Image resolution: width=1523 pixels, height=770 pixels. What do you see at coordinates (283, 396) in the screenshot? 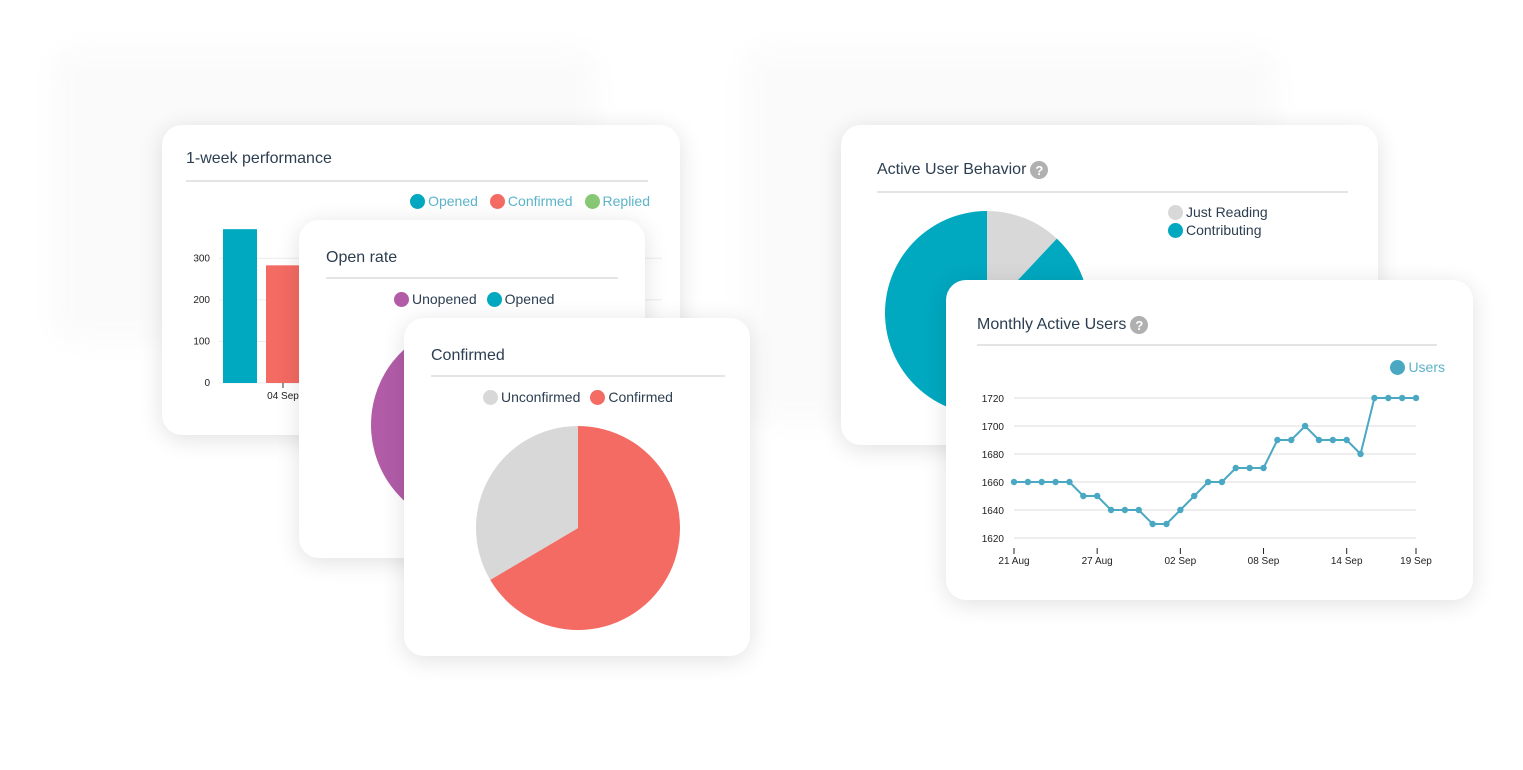
I see `x-tick-label: 04 Sep` at bounding box center [283, 396].